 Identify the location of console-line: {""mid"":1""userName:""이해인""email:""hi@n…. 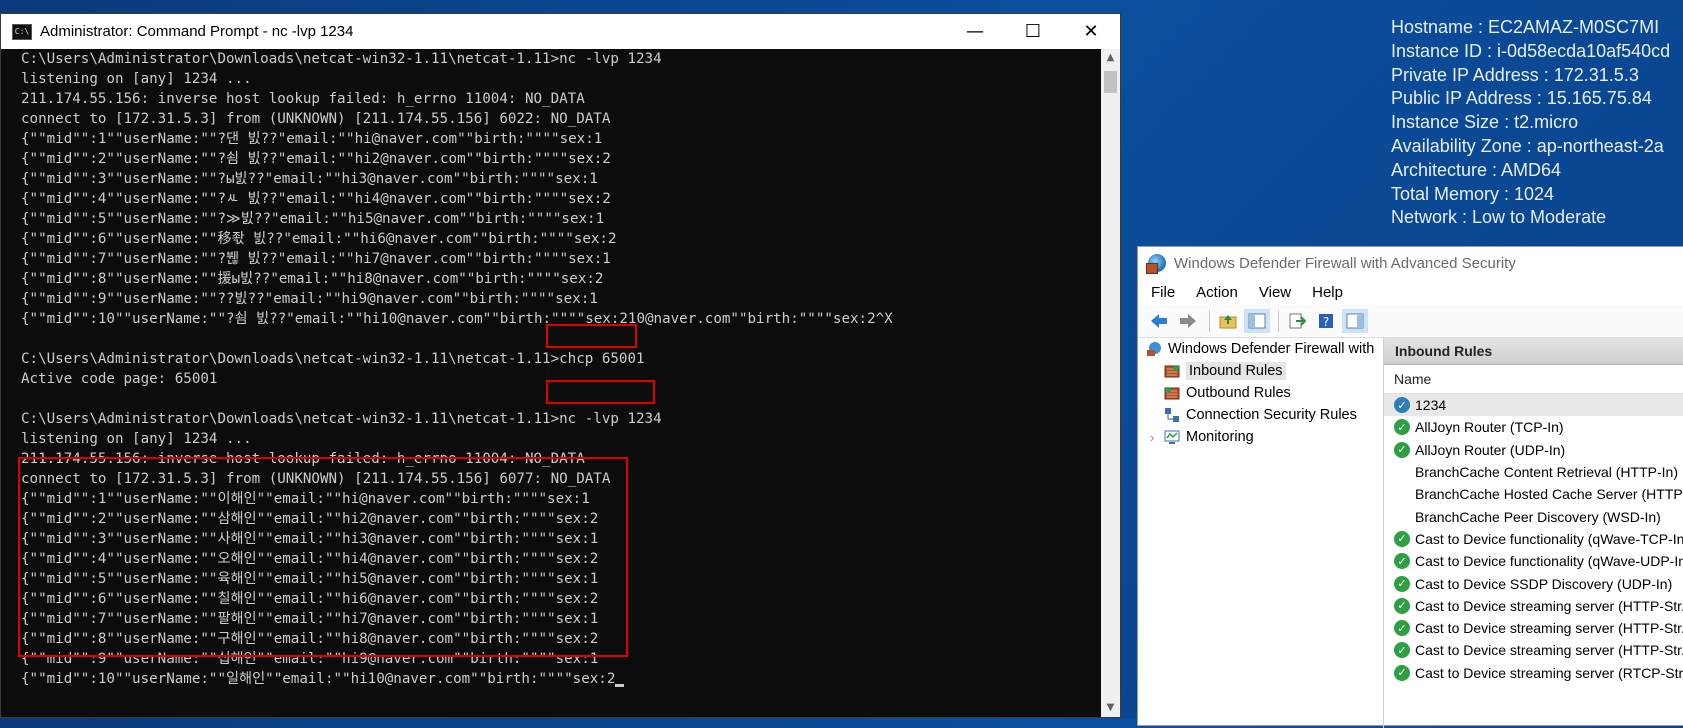
(305, 499).